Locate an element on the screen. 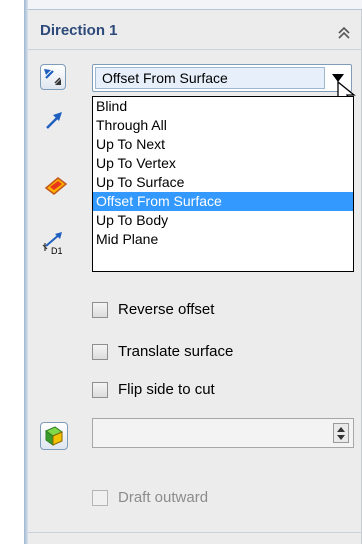 This screenshot has height=544, width=362. depth-icon: D1 is located at coordinates (52, 244).